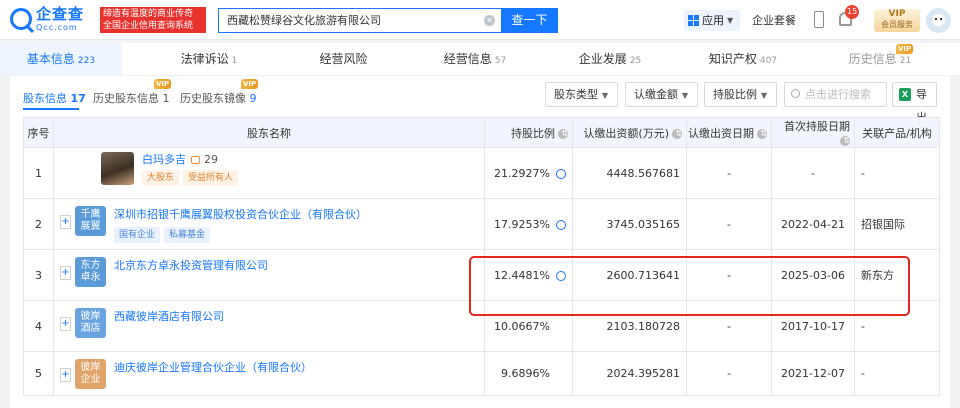 The width and height of the screenshot is (960, 408). Describe the element at coordinates (817, 126) in the screenshot. I see `col-label: 首次持股日期` at that location.